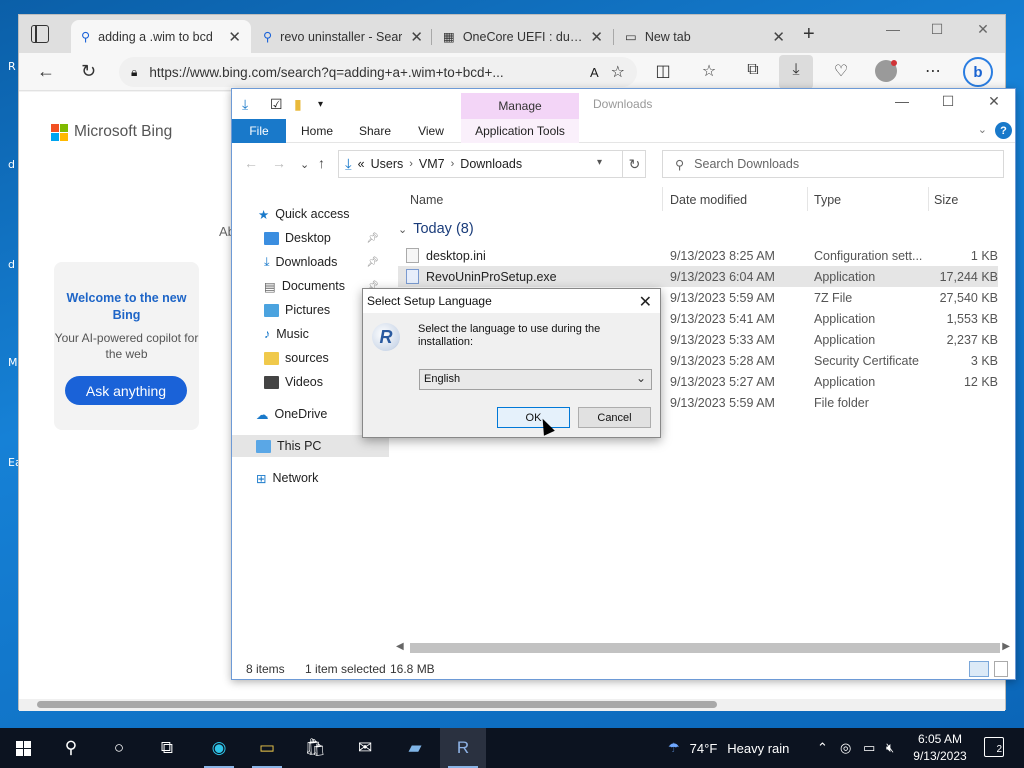  What do you see at coordinates (841, 71) in the screenshot?
I see `browser-essentials-icon: ♡` at bounding box center [841, 71].